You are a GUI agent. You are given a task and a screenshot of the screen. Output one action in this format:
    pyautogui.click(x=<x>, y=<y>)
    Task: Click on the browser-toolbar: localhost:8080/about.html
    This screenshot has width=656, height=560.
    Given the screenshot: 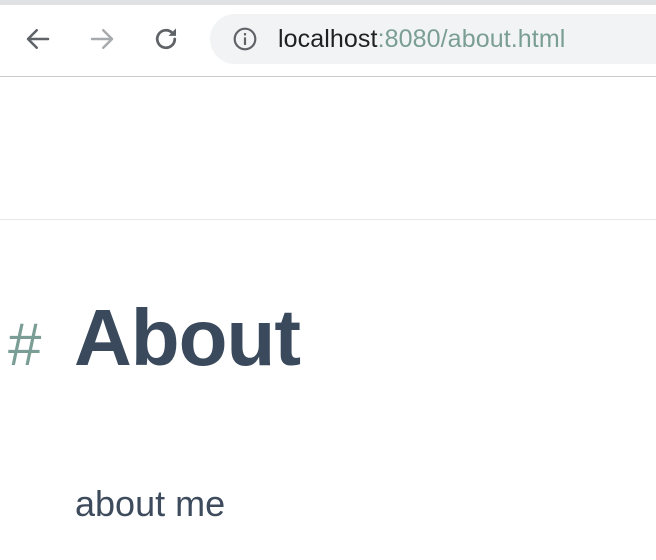 What is the action you would take?
    pyautogui.click(x=328, y=41)
    